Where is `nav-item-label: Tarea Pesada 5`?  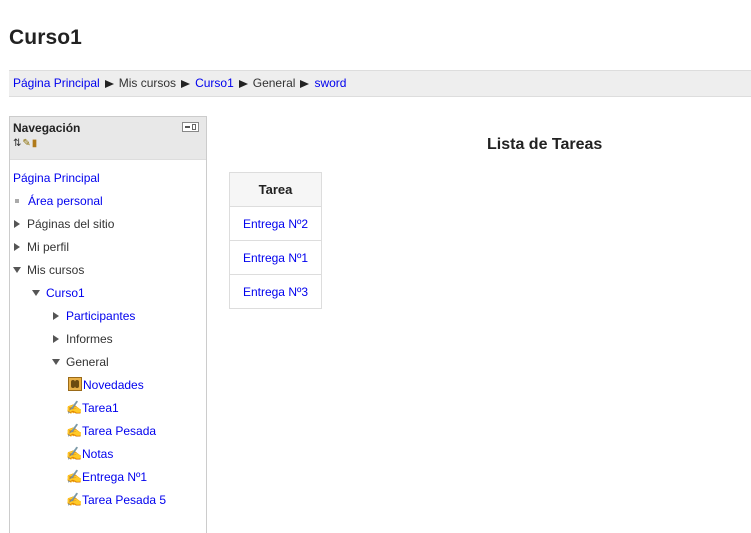
nav-item-label: Tarea Pesada 5 is located at coordinates (124, 500).